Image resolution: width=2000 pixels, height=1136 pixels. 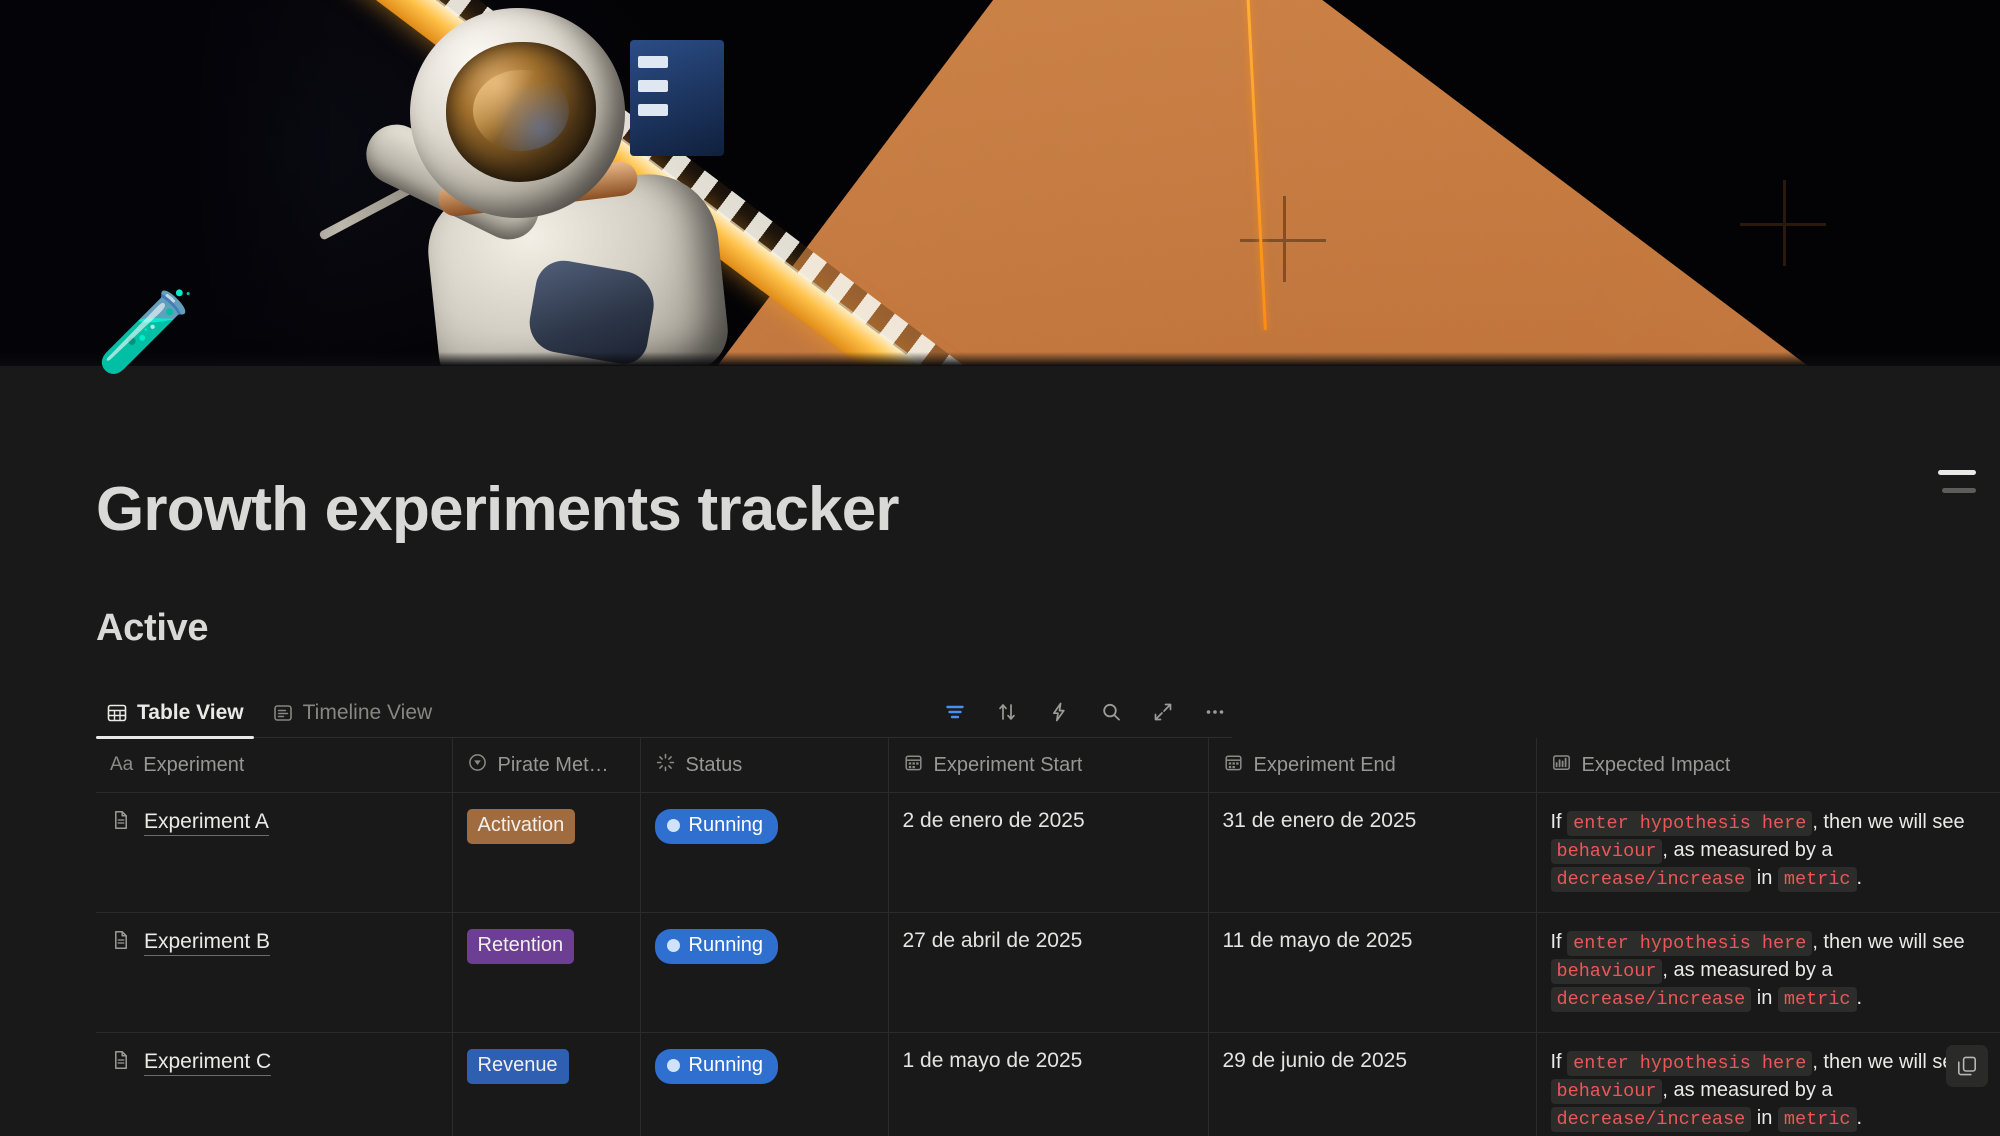 I want to click on code-direction: decrease/increase, so click(x=1651, y=879).